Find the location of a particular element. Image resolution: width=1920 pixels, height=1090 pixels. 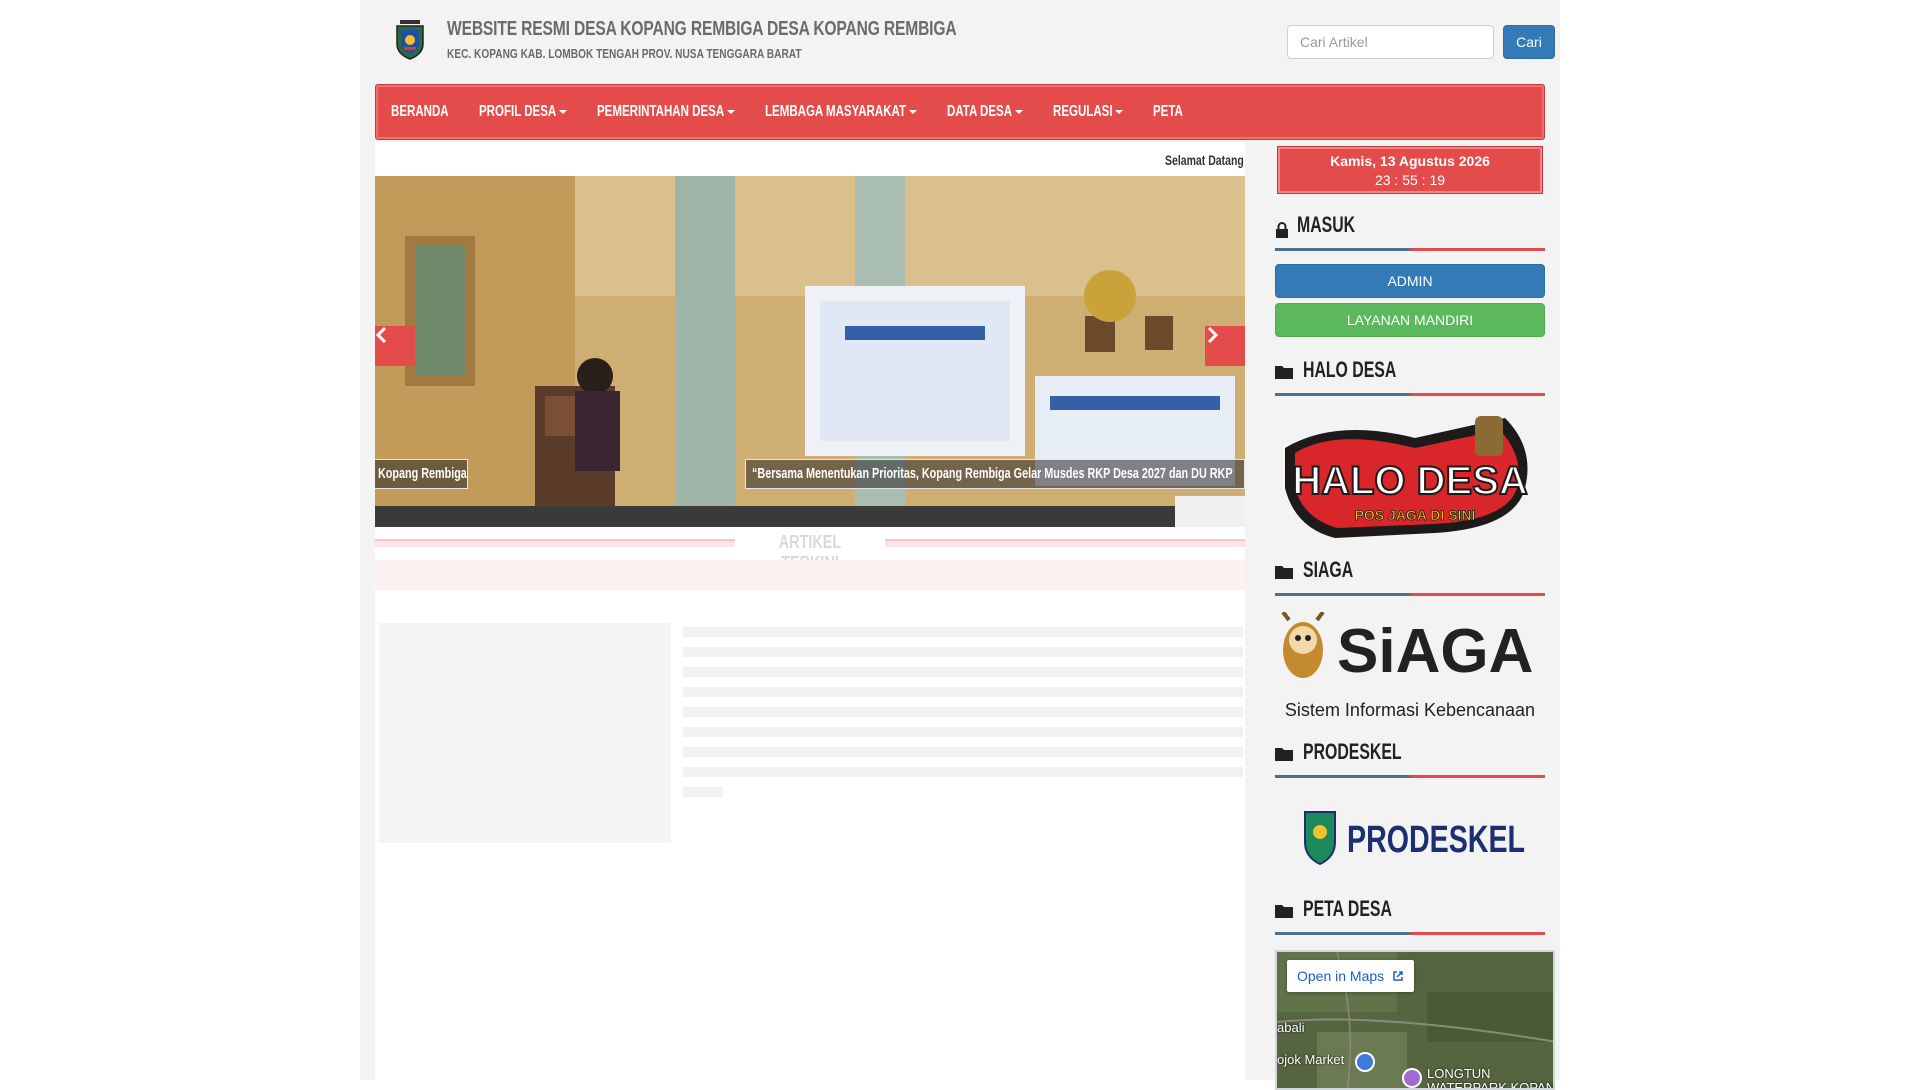

widget-title-text: HALO DESA is located at coordinates (1350, 369).